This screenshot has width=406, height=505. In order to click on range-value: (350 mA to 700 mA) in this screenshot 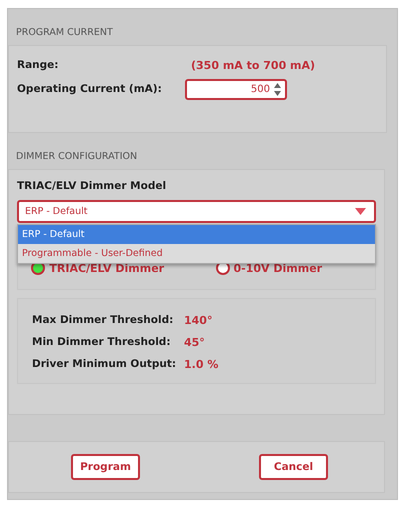, I will do `click(253, 65)`.